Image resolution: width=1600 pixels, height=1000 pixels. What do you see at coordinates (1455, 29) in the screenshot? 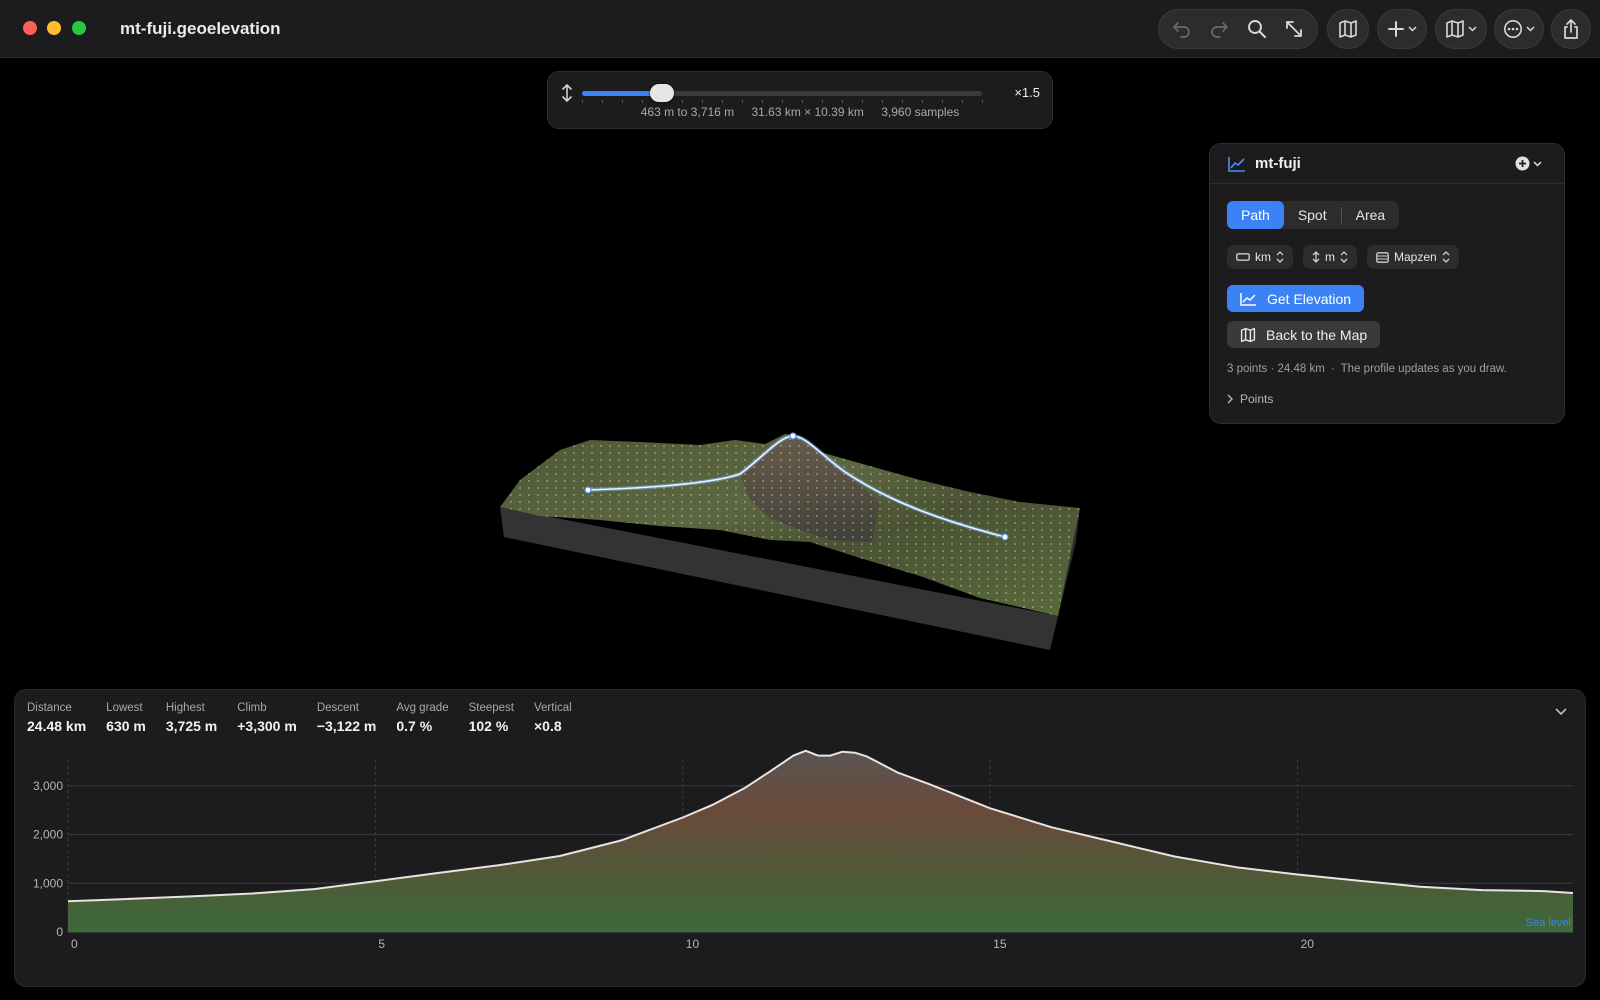
I see `map-style-icon` at bounding box center [1455, 29].